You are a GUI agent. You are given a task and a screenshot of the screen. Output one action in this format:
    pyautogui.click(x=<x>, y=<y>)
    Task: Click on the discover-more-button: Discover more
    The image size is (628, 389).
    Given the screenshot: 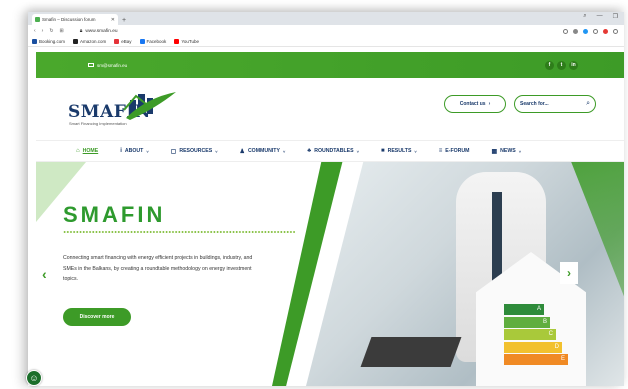 What is the action you would take?
    pyautogui.click(x=97, y=317)
    